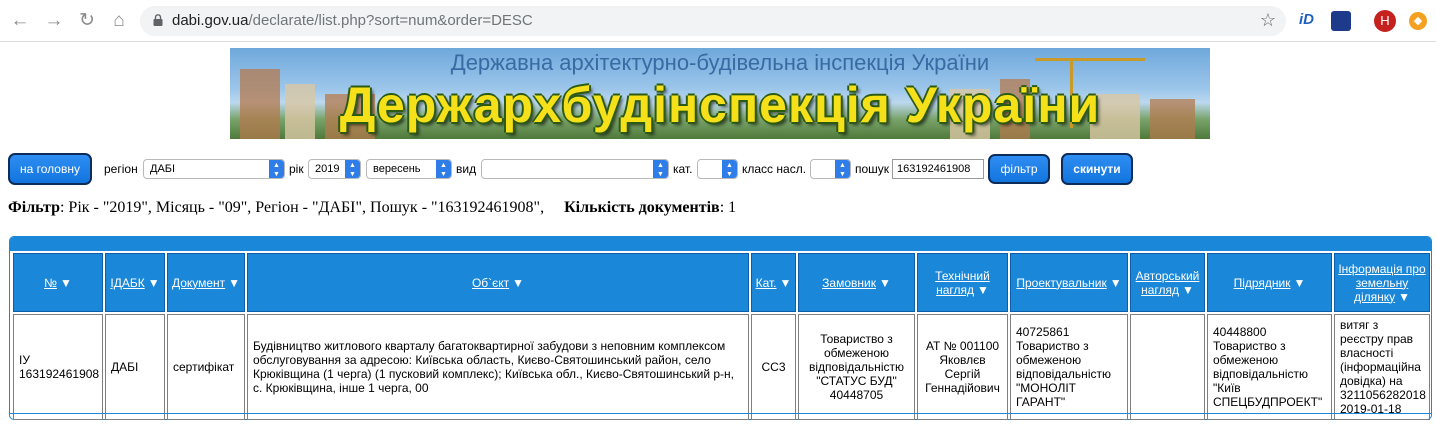 This screenshot has width=1436, height=431. What do you see at coordinates (938, 169) in the screenshot?
I see `search-input: 163192461908` at bounding box center [938, 169].